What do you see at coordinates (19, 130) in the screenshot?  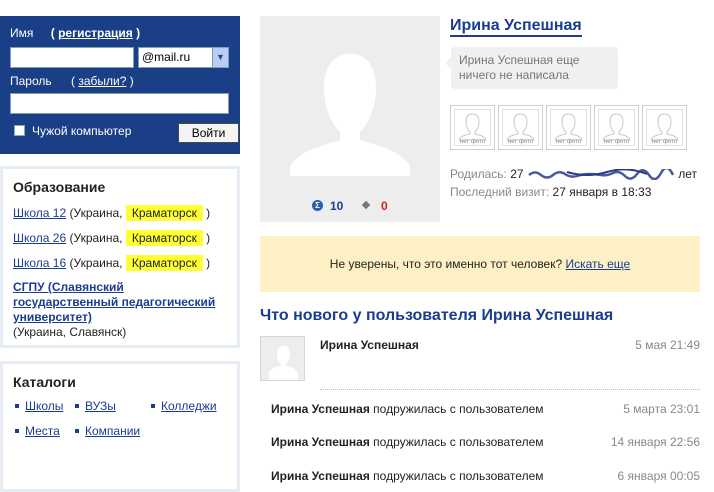 I see `foreign-computer-checkbox` at bounding box center [19, 130].